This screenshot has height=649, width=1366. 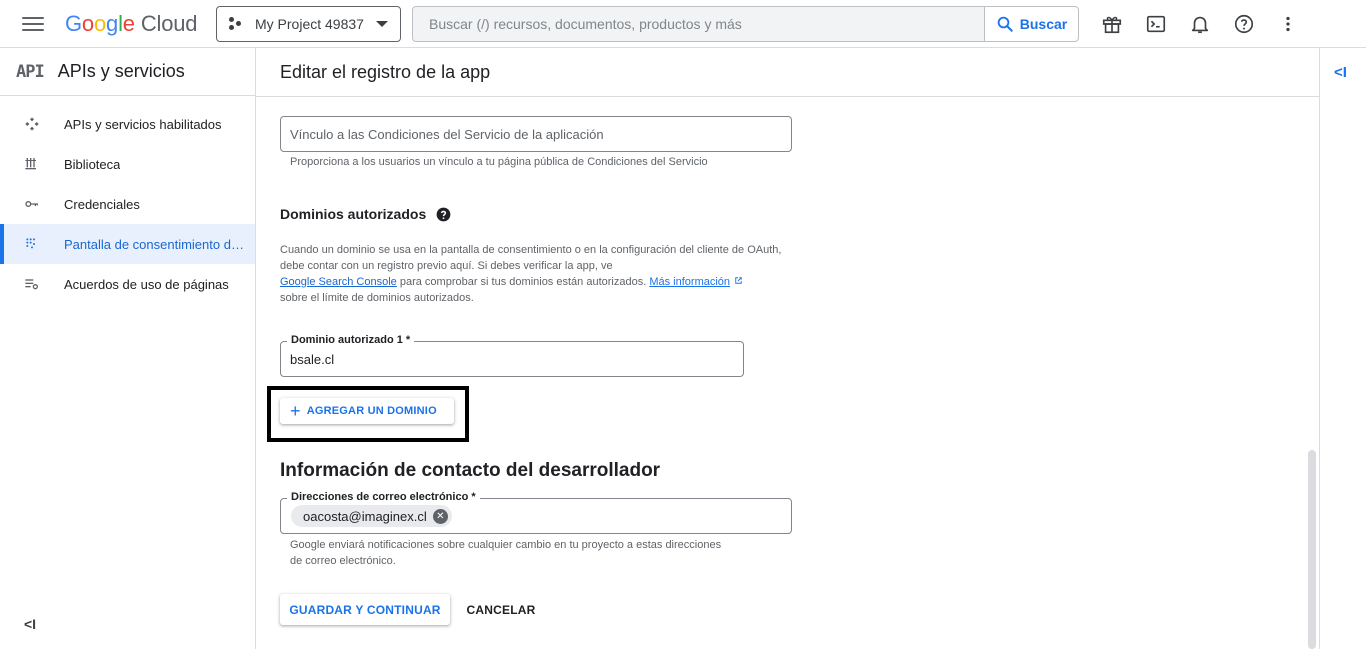 I want to click on sidebar-item-credentials: Credenciales, so click(x=127, y=204).